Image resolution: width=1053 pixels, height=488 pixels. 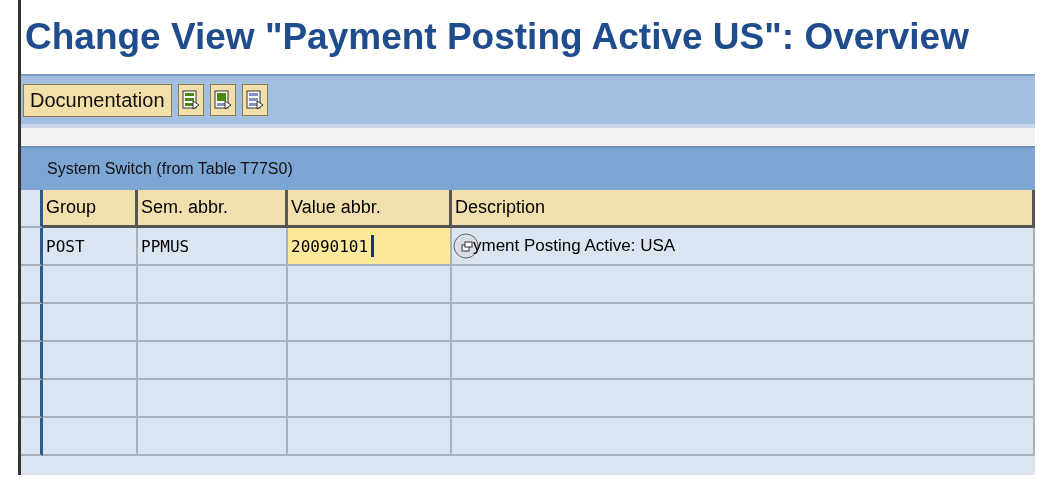 What do you see at coordinates (90, 247) in the screenshot?
I see `table-cell: POST` at bounding box center [90, 247].